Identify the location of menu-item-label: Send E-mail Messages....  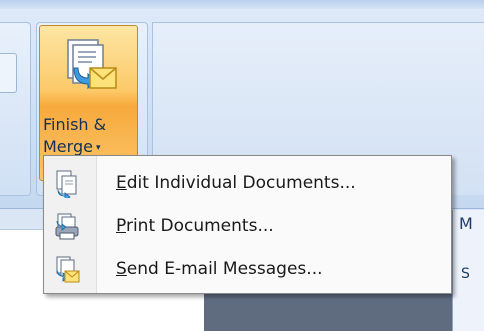
(219, 269).